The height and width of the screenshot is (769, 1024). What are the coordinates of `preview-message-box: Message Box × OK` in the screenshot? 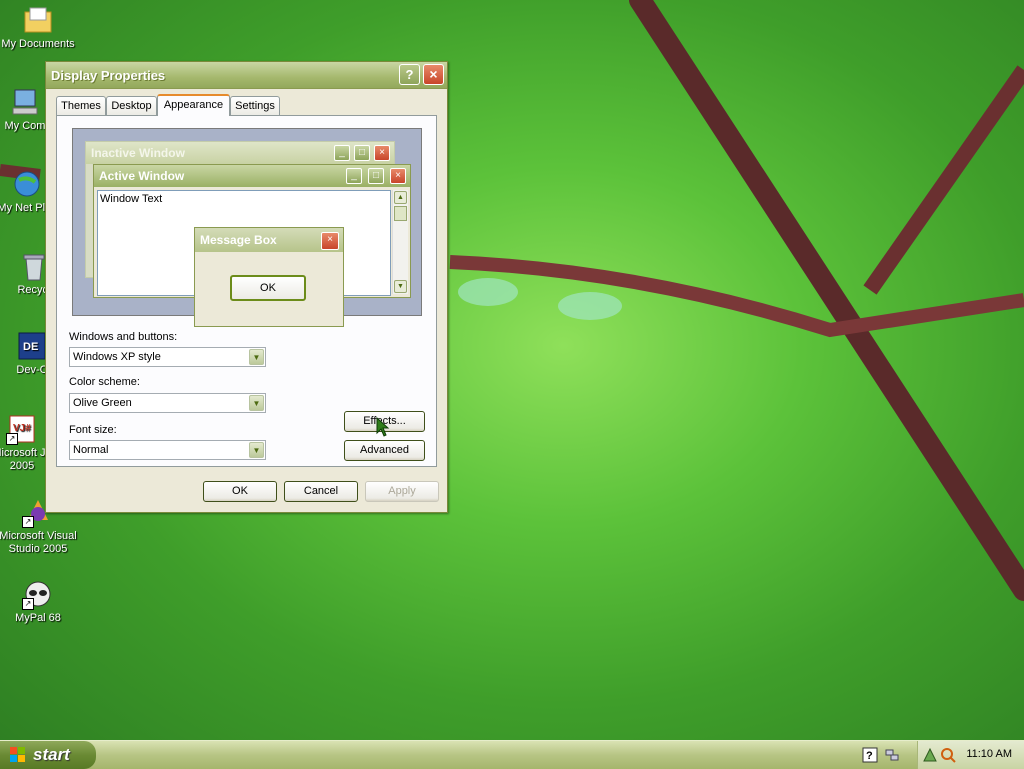 It's located at (269, 277).